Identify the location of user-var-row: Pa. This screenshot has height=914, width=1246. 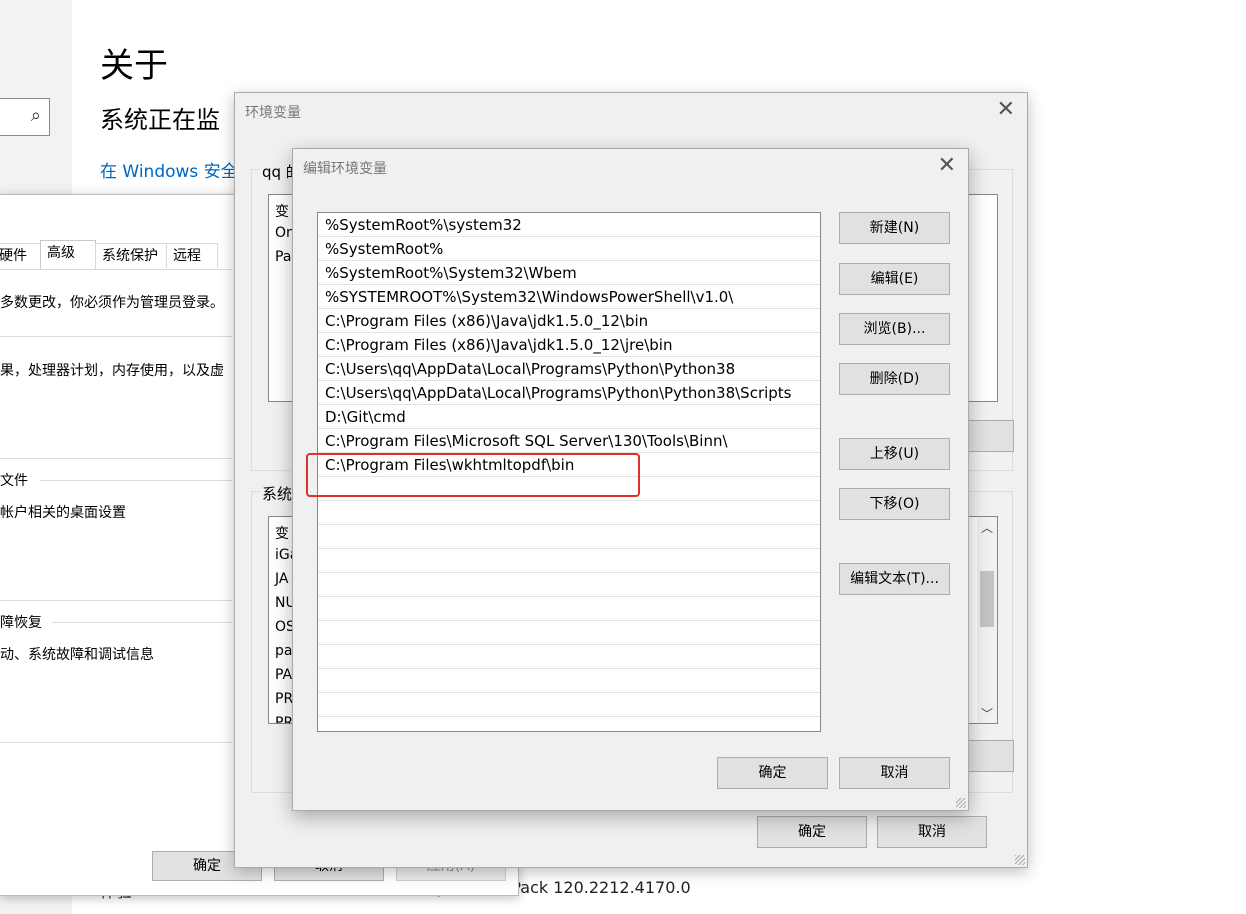
(283, 257).